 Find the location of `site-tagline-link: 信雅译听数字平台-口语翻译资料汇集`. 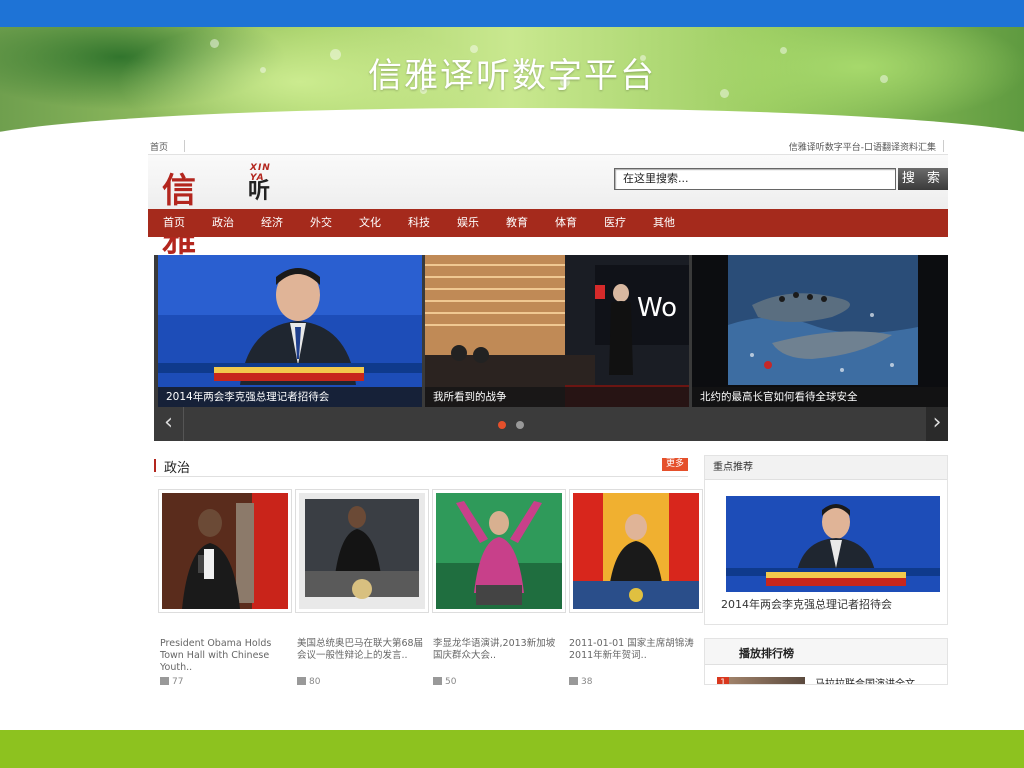

site-tagline-link: 信雅译听数字平台-口语翻译资料汇集 is located at coordinates (862, 146).